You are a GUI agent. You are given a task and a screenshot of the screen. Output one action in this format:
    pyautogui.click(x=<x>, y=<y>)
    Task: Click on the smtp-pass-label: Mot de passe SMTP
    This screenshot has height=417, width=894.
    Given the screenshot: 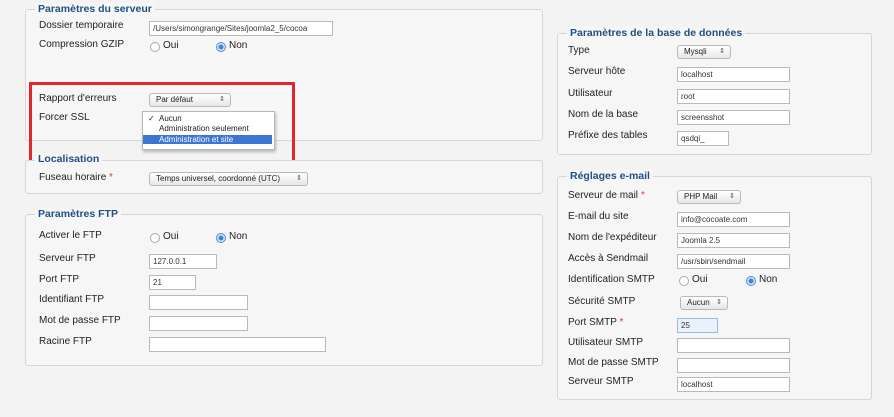 What is the action you would take?
    pyautogui.click(x=613, y=362)
    